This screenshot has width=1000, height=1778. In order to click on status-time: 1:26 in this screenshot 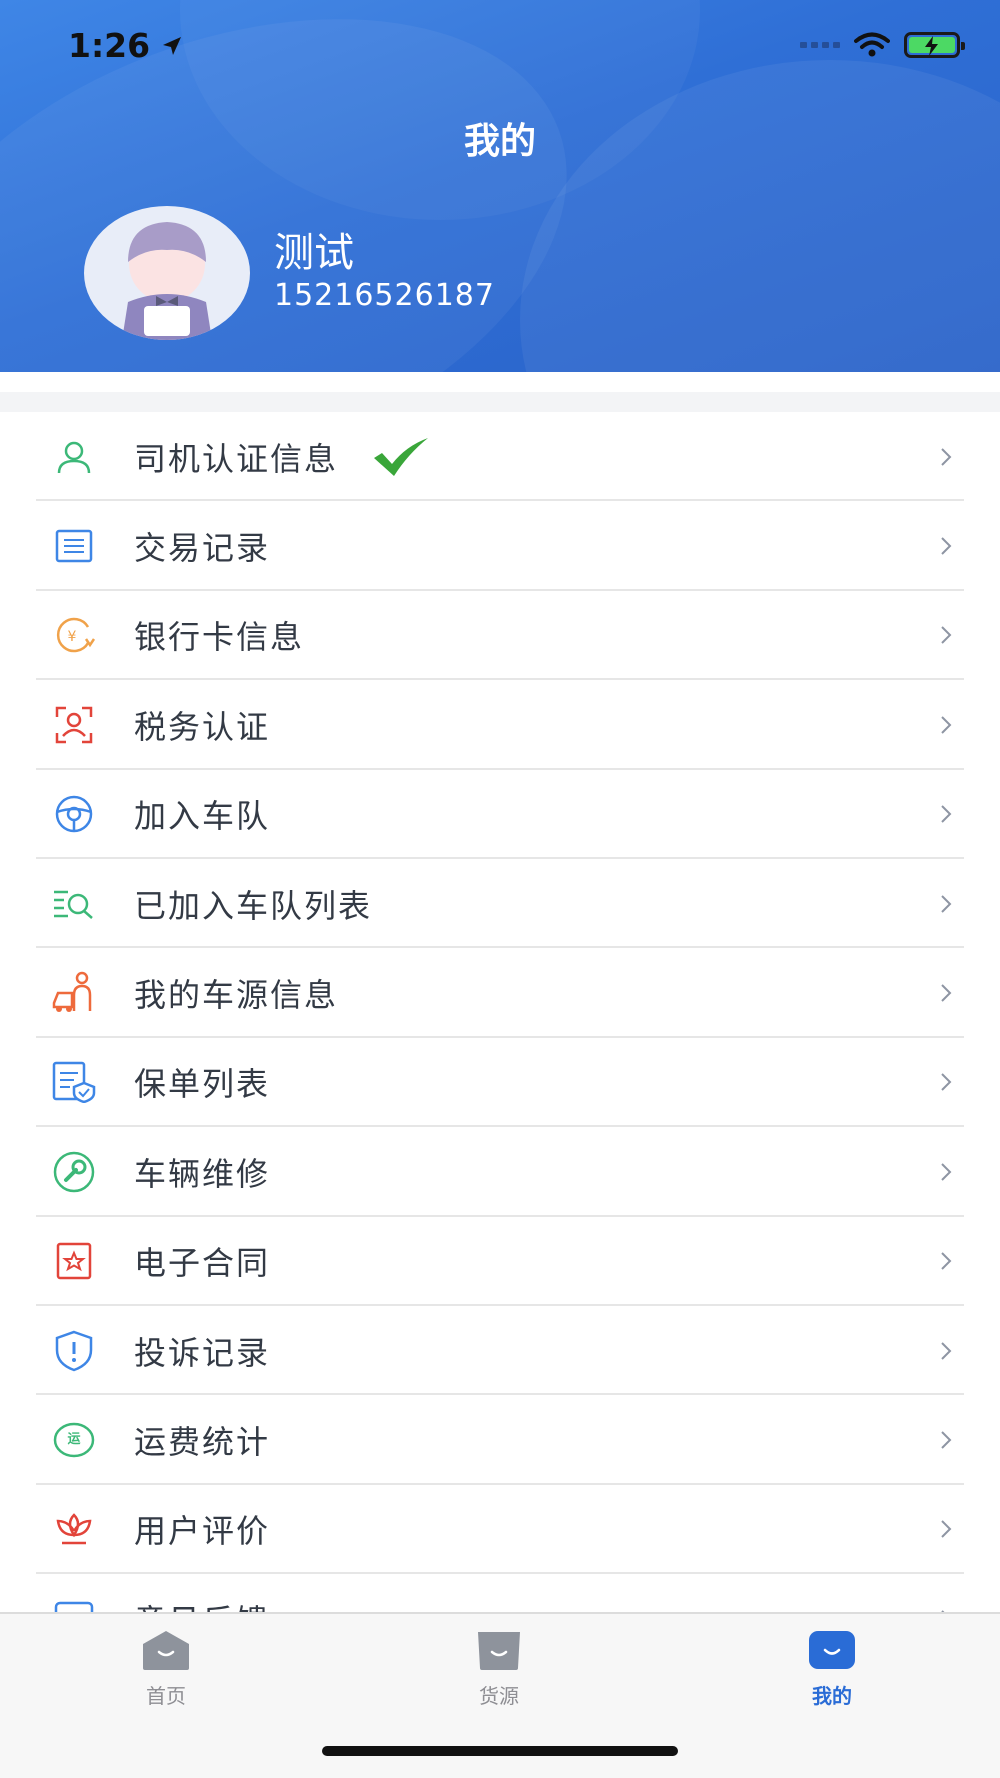, I will do `click(126, 45)`.